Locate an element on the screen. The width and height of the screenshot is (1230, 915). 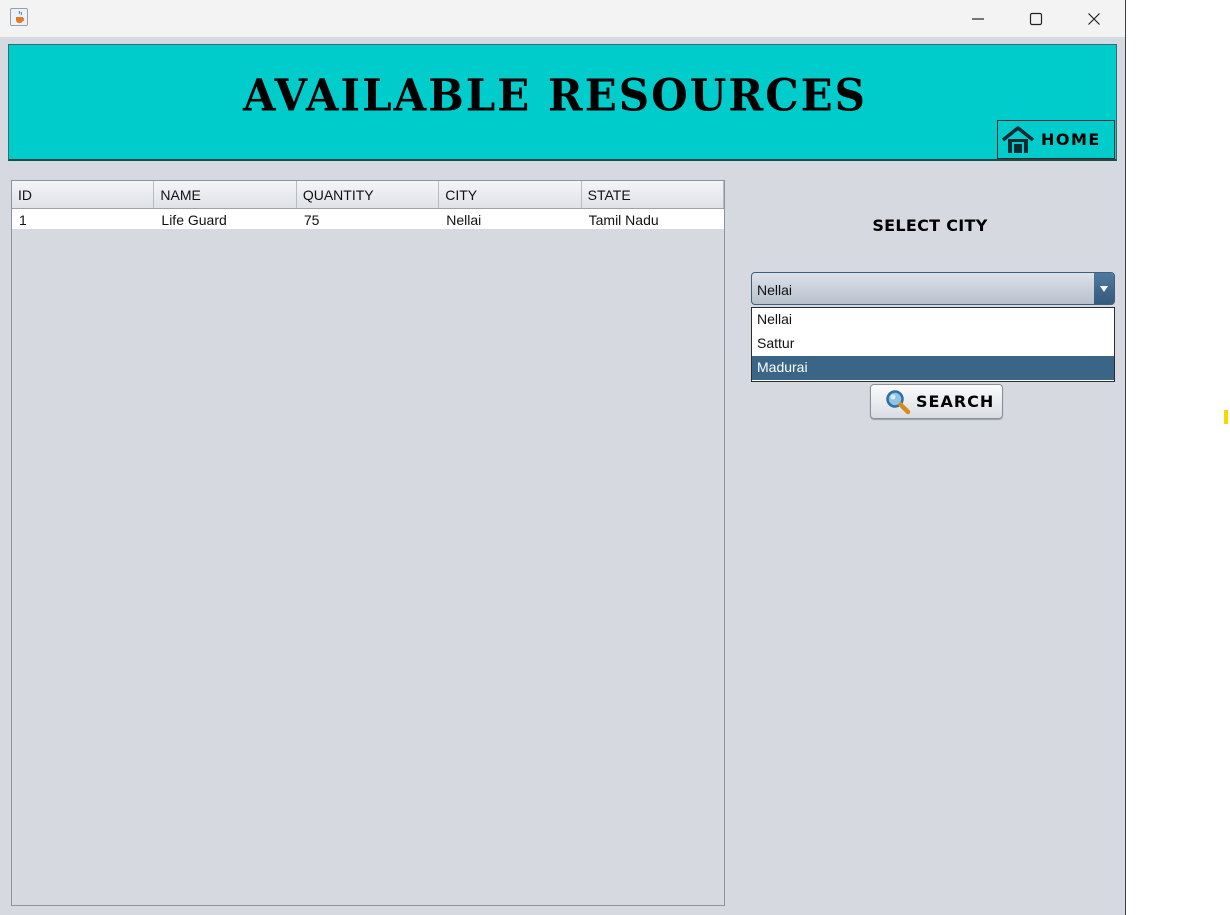
cell-quantity: 75 is located at coordinates (368, 219).